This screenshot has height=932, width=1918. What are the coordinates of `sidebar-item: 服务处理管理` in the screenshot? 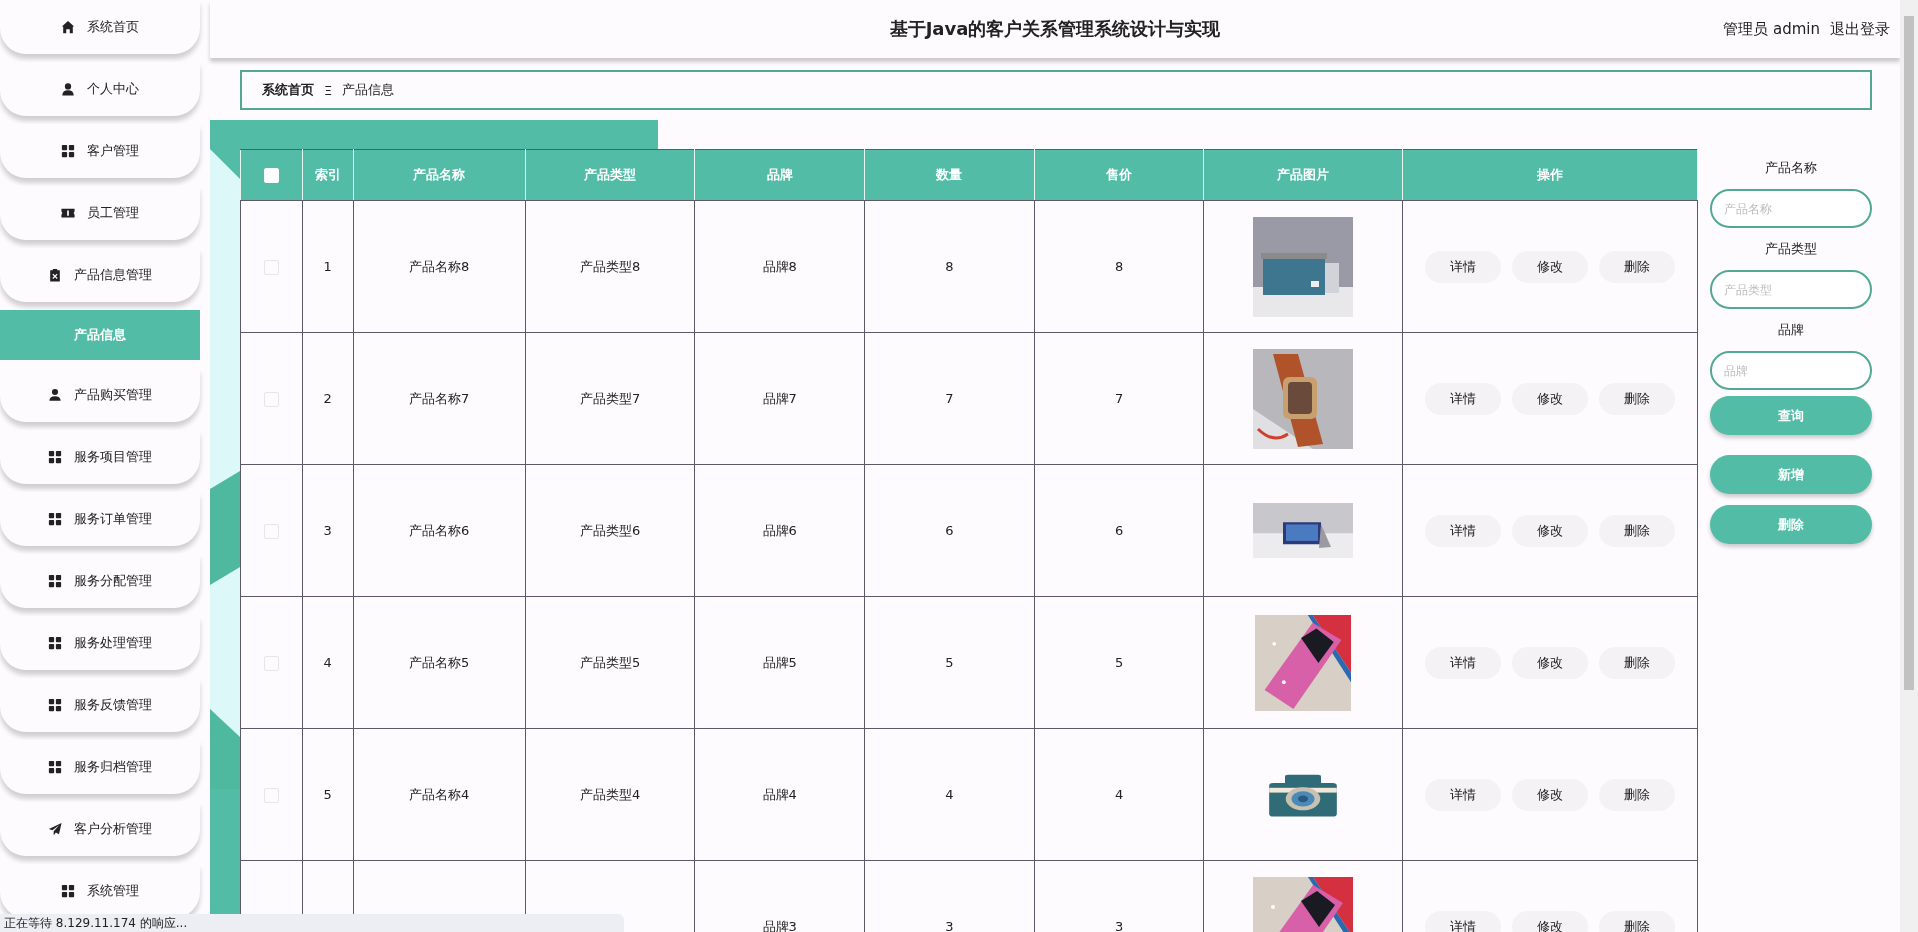 It's located at (100, 643).